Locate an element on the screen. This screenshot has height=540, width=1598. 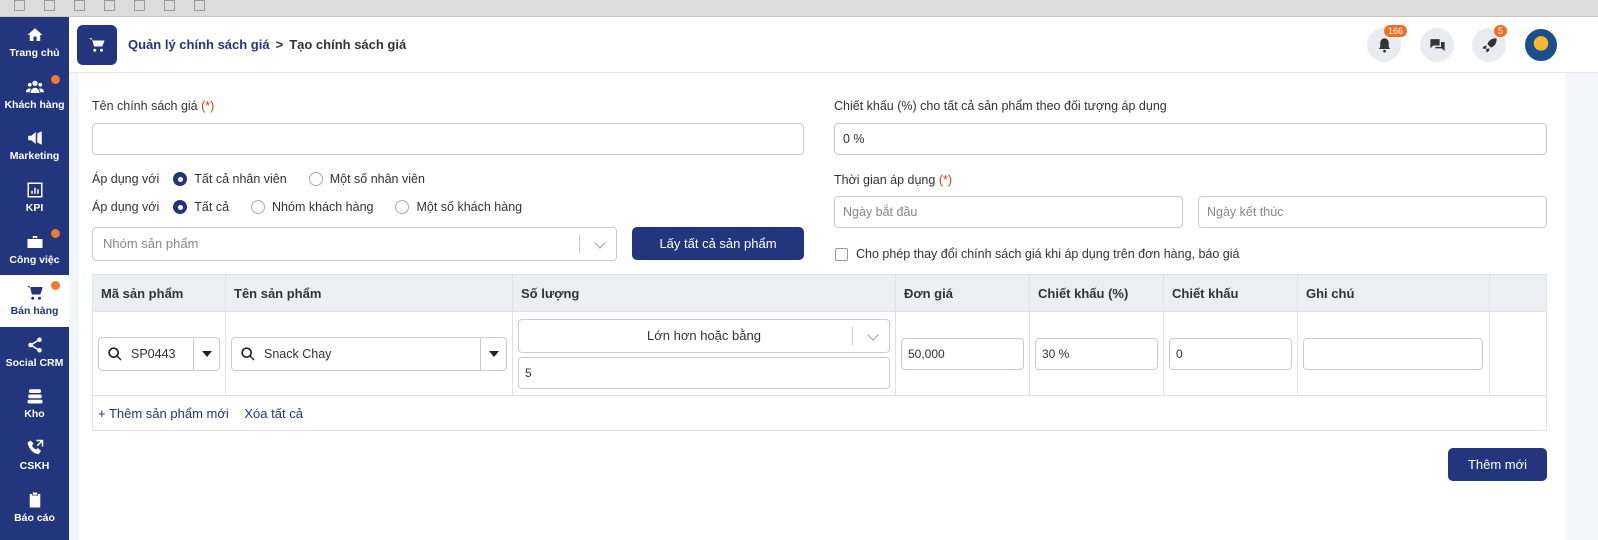
sidebar-item-customers: Khách hàng is located at coordinates (34, 95).